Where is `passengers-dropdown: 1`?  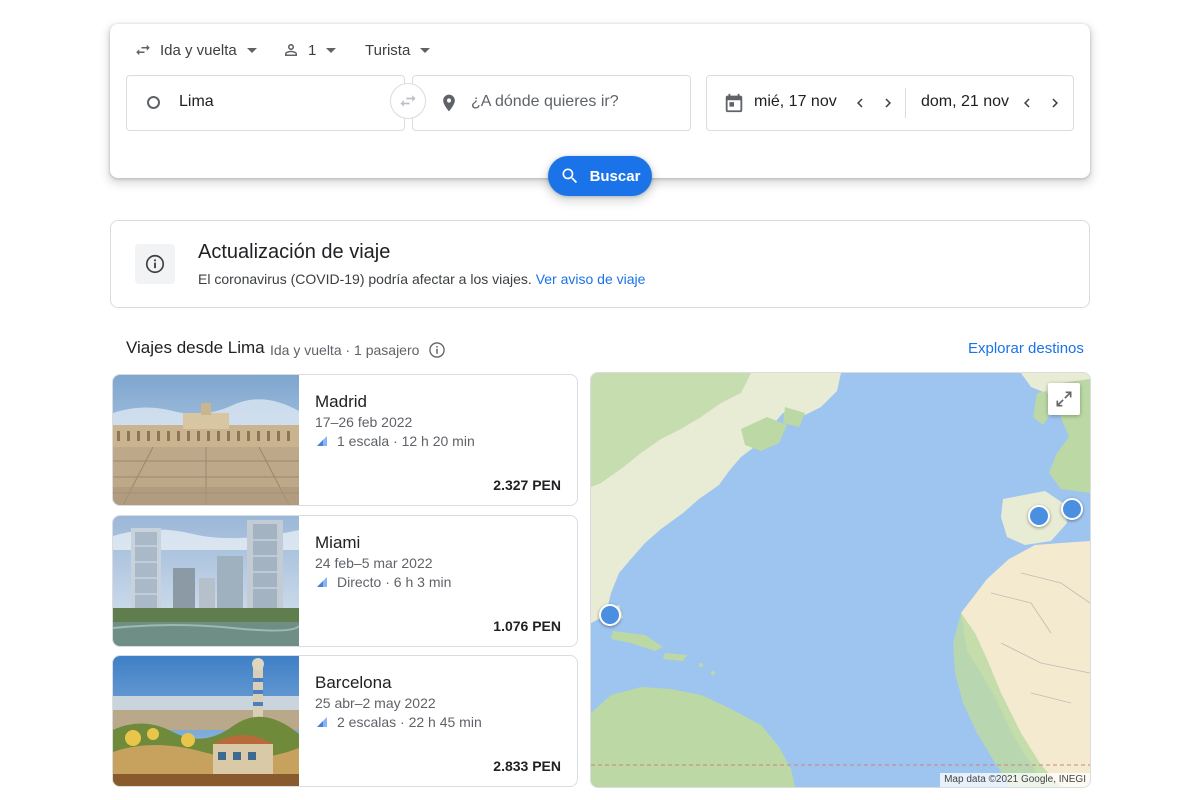
passengers-dropdown: 1 is located at coordinates (309, 50).